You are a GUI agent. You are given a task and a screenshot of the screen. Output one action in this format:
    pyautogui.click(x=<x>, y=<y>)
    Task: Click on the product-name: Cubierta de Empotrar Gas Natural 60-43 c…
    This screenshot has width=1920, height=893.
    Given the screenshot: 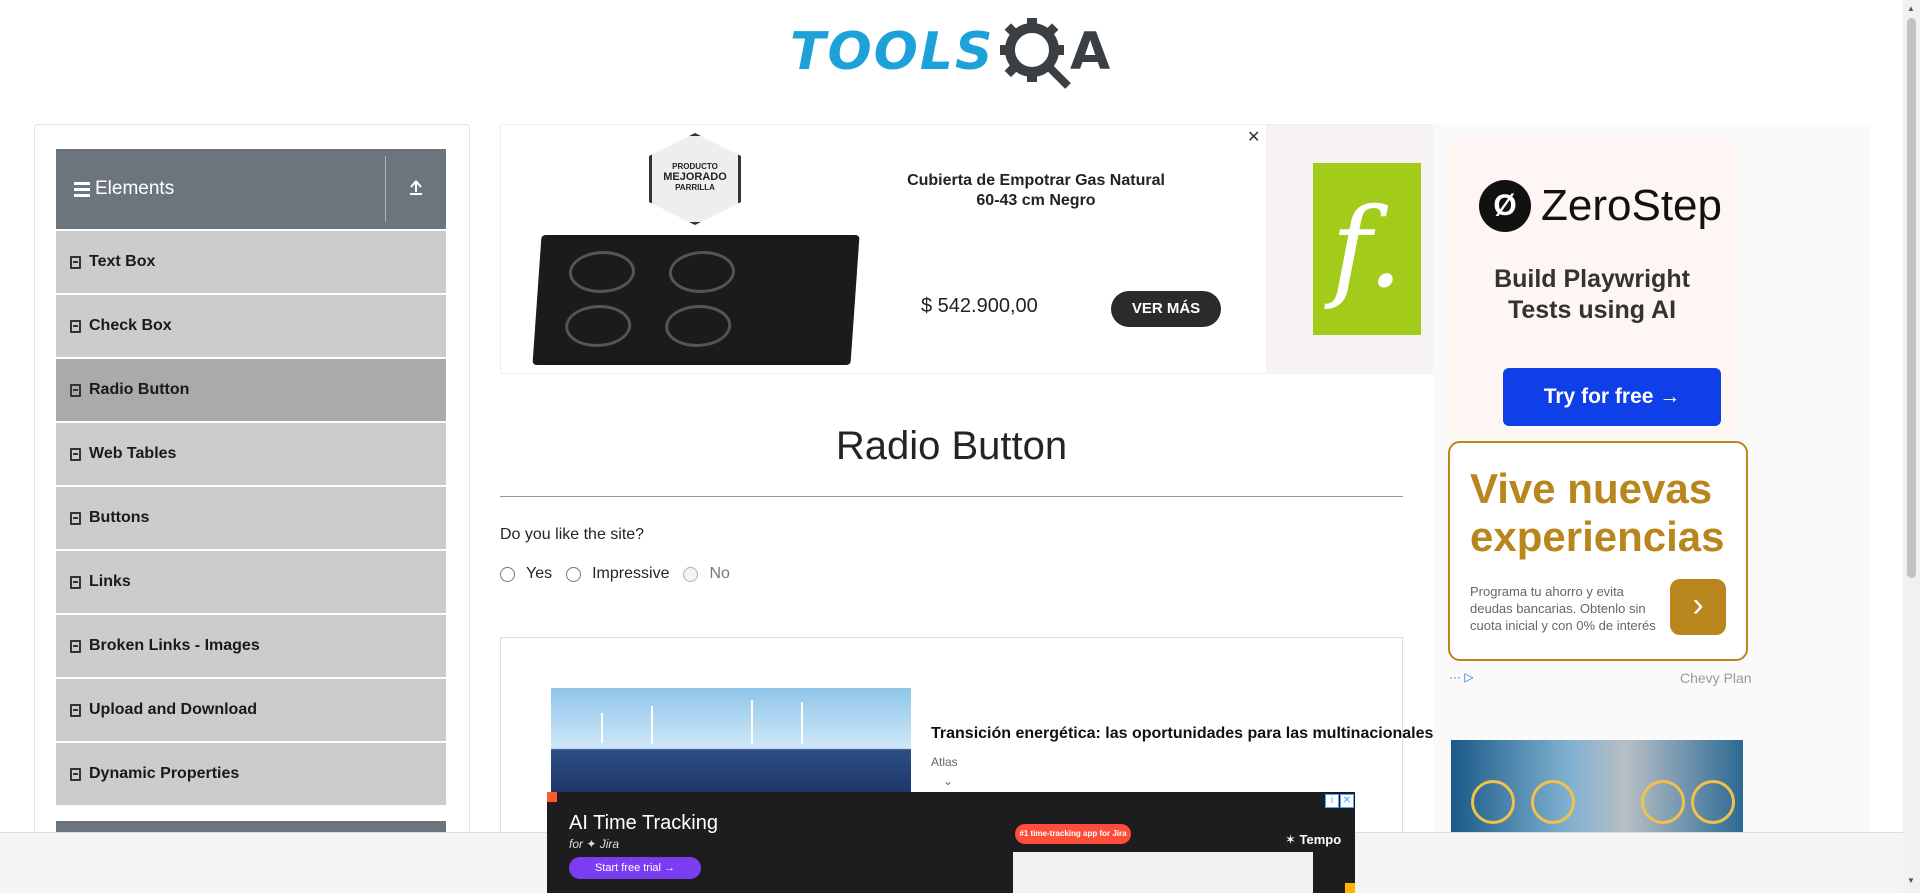 What is the action you would take?
    pyautogui.click(x=1036, y=190)
    